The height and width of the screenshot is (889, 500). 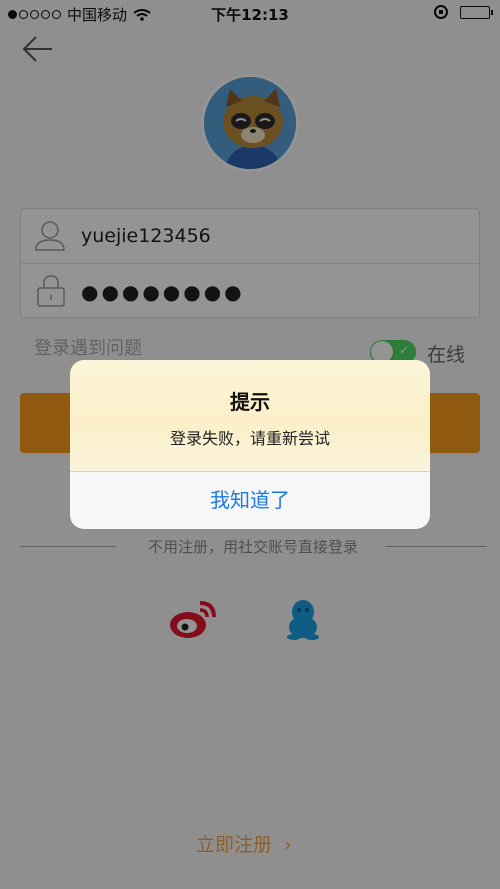 I want to click on alert-dialog: 提示 登录失败，请重新尝试 我知道了, so click(x=250, y=444).